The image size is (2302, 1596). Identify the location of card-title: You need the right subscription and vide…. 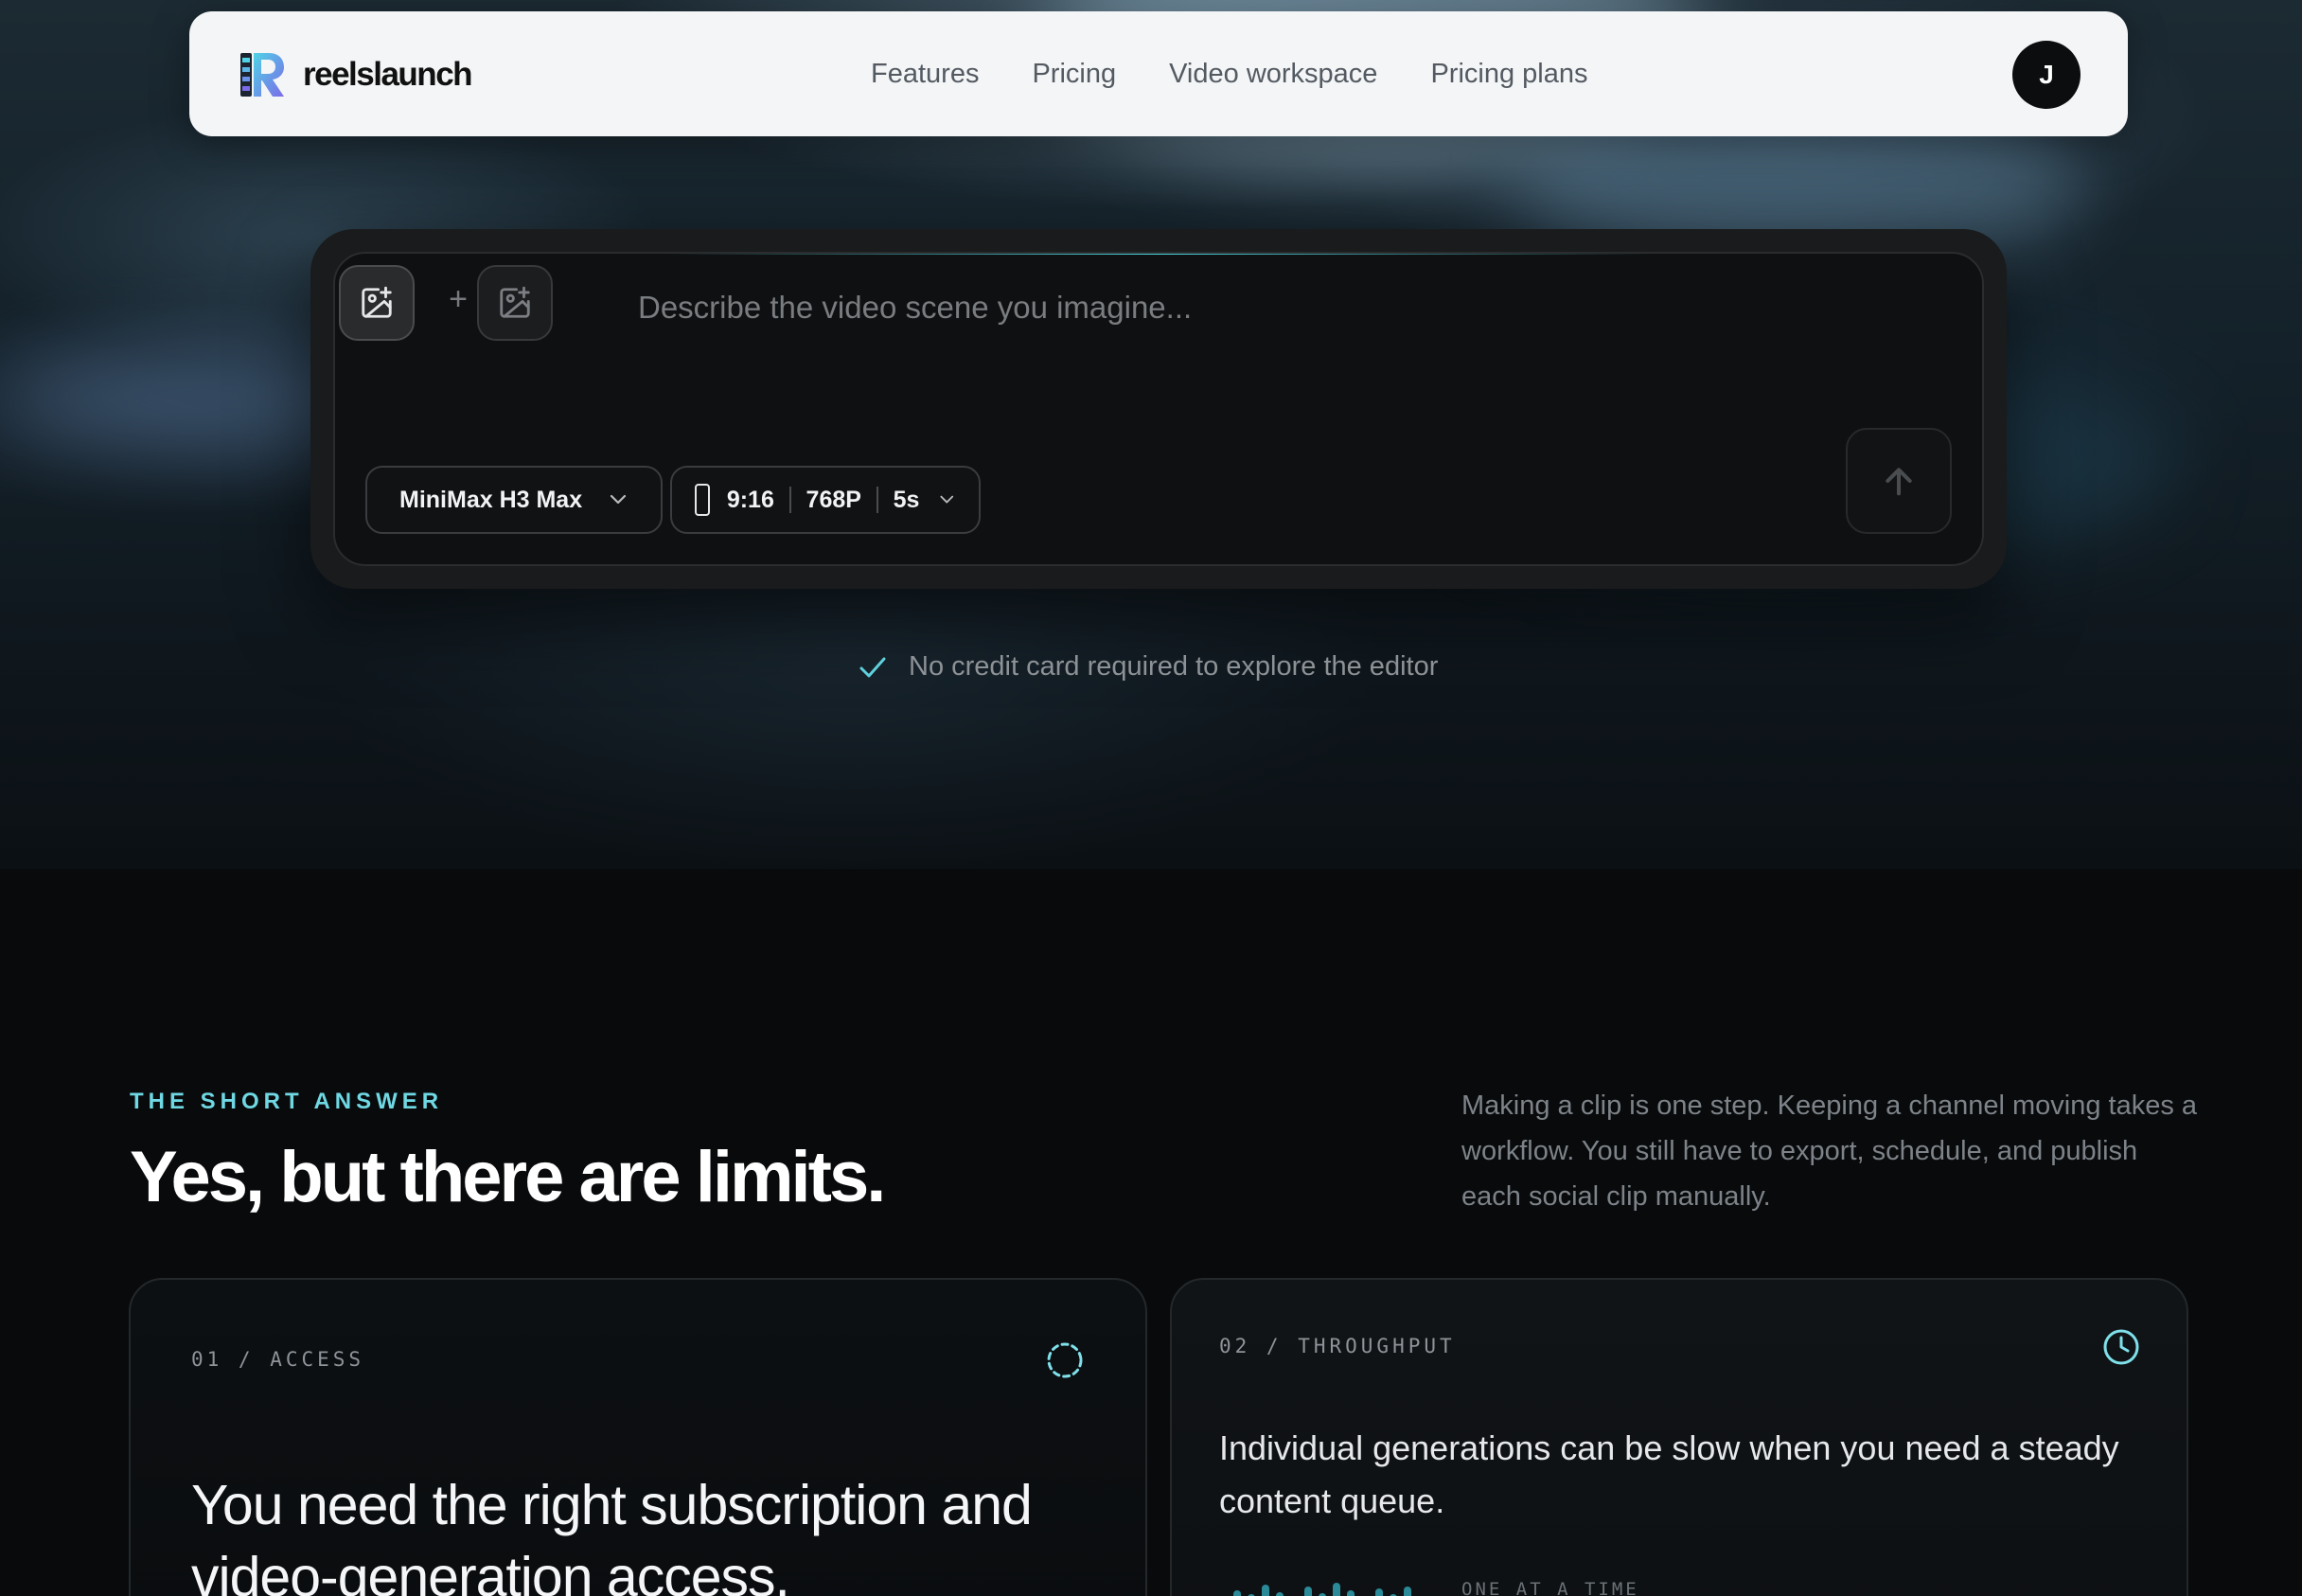
(612, 1535).